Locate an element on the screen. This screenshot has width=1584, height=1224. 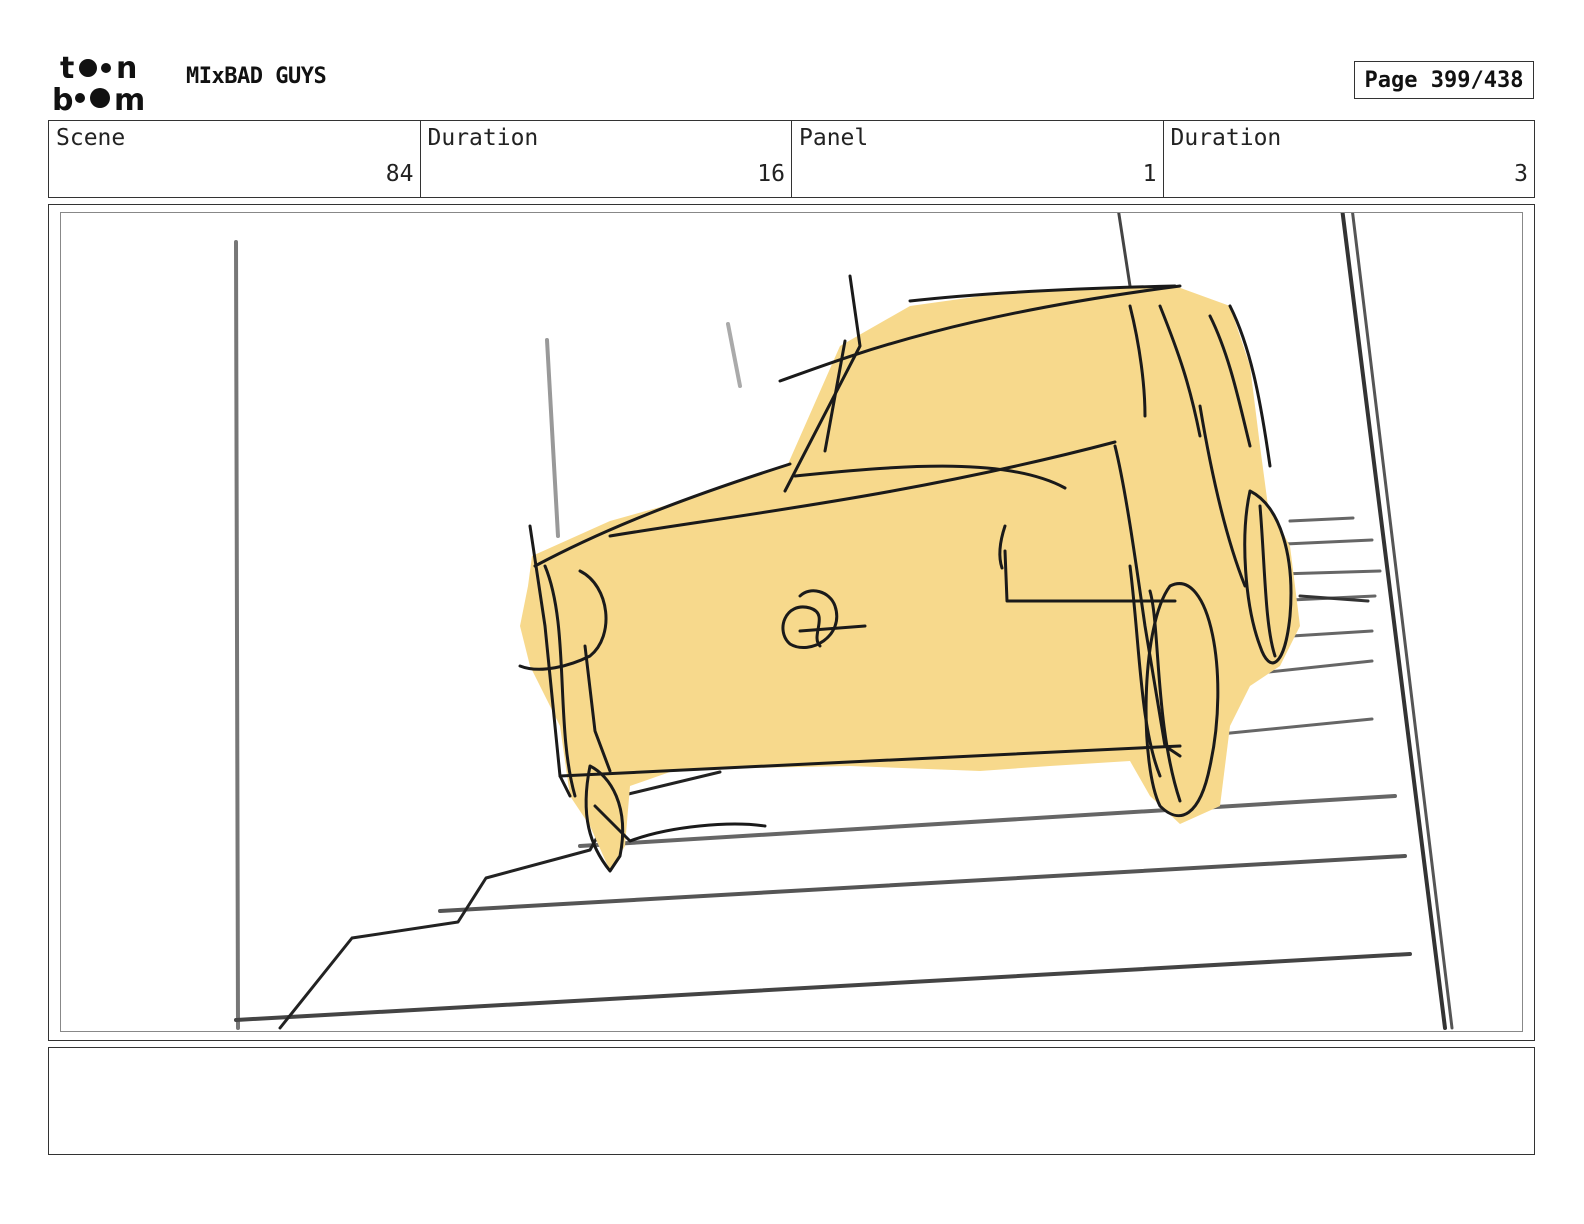
page-indicator: Page 399/438 is located at coordinates (1444, 80).